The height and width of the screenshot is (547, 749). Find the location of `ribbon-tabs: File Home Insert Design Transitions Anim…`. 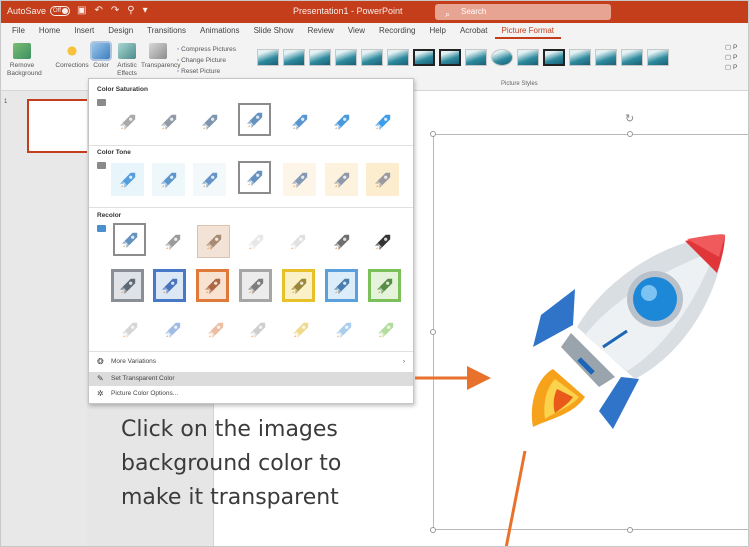

ribbon-tabs: File Home Insert Design Transitions Anim… is located at coordinates (374, 31).